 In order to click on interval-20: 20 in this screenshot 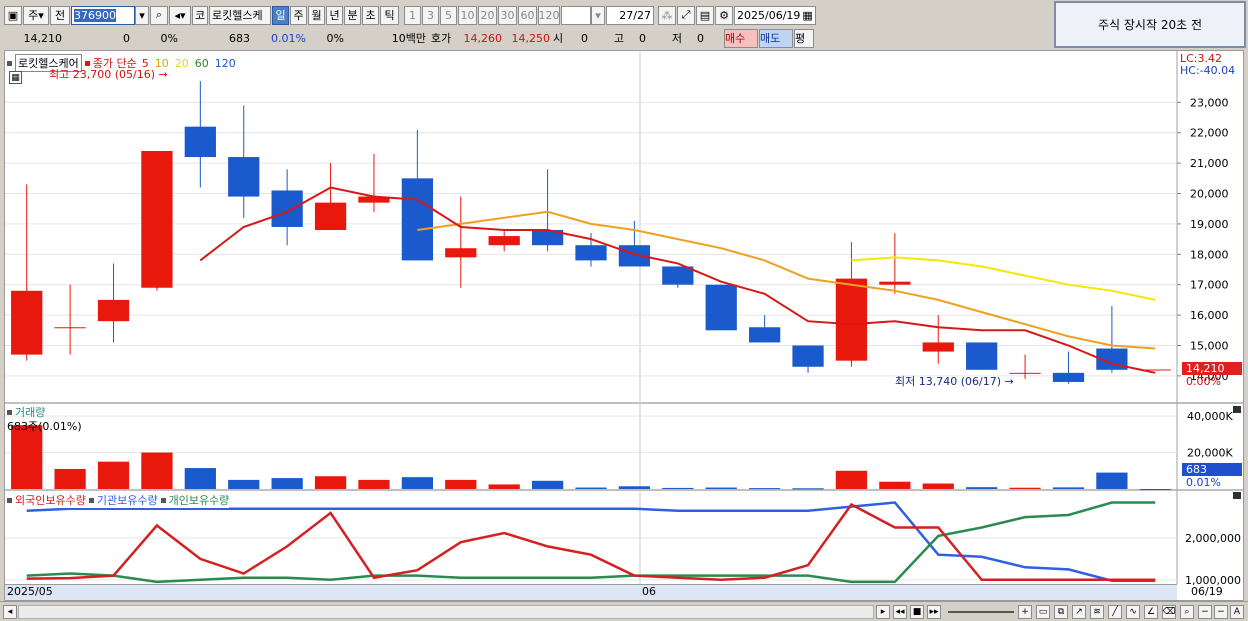, I will do `click(487, 15)`.